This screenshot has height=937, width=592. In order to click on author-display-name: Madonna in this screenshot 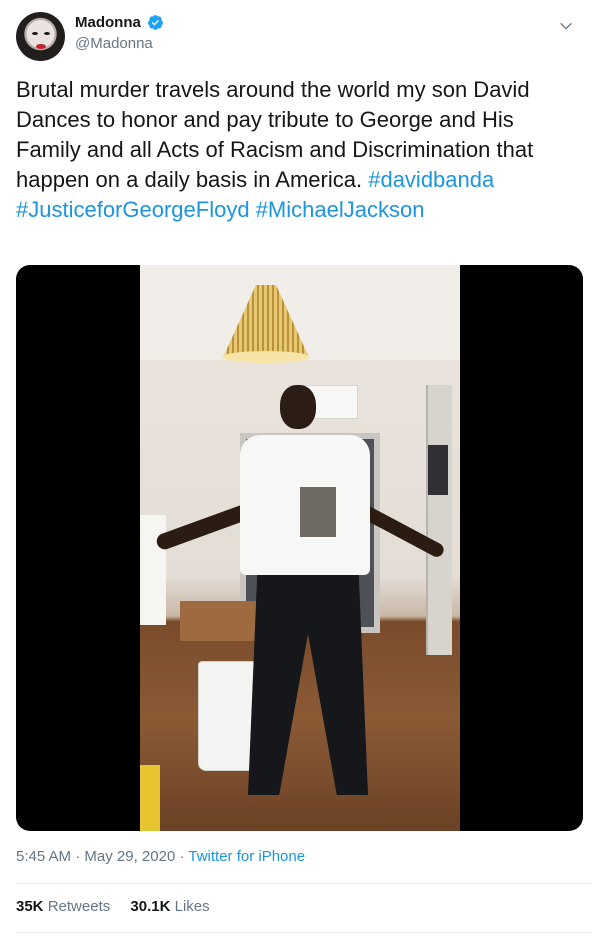, I will do `click(108, 22)`.